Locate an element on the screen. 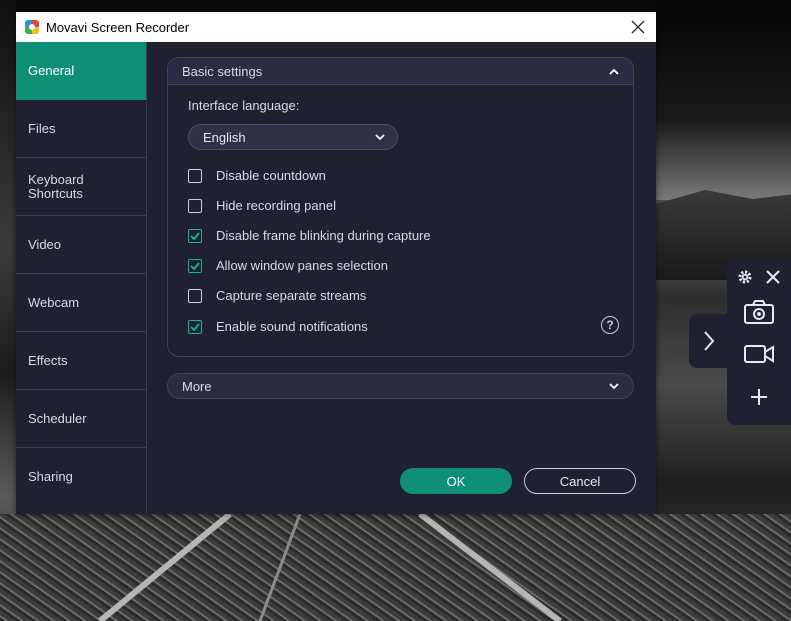 The height and width of the screenshot is (621, 791). sidebar-item-label: Webcam is located at coordinates (54, 302).